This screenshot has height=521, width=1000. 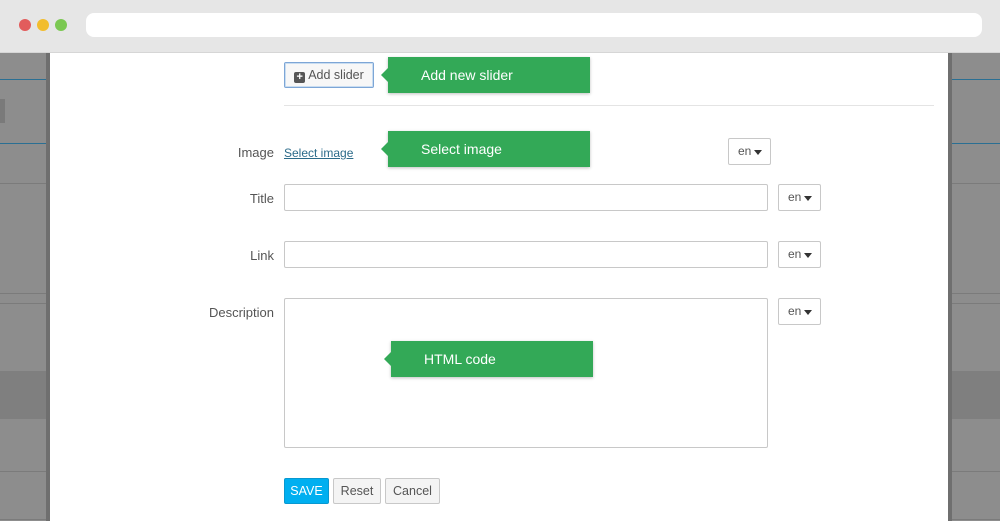 I want to click on description-language-select: en, so click(x=799, y=311).